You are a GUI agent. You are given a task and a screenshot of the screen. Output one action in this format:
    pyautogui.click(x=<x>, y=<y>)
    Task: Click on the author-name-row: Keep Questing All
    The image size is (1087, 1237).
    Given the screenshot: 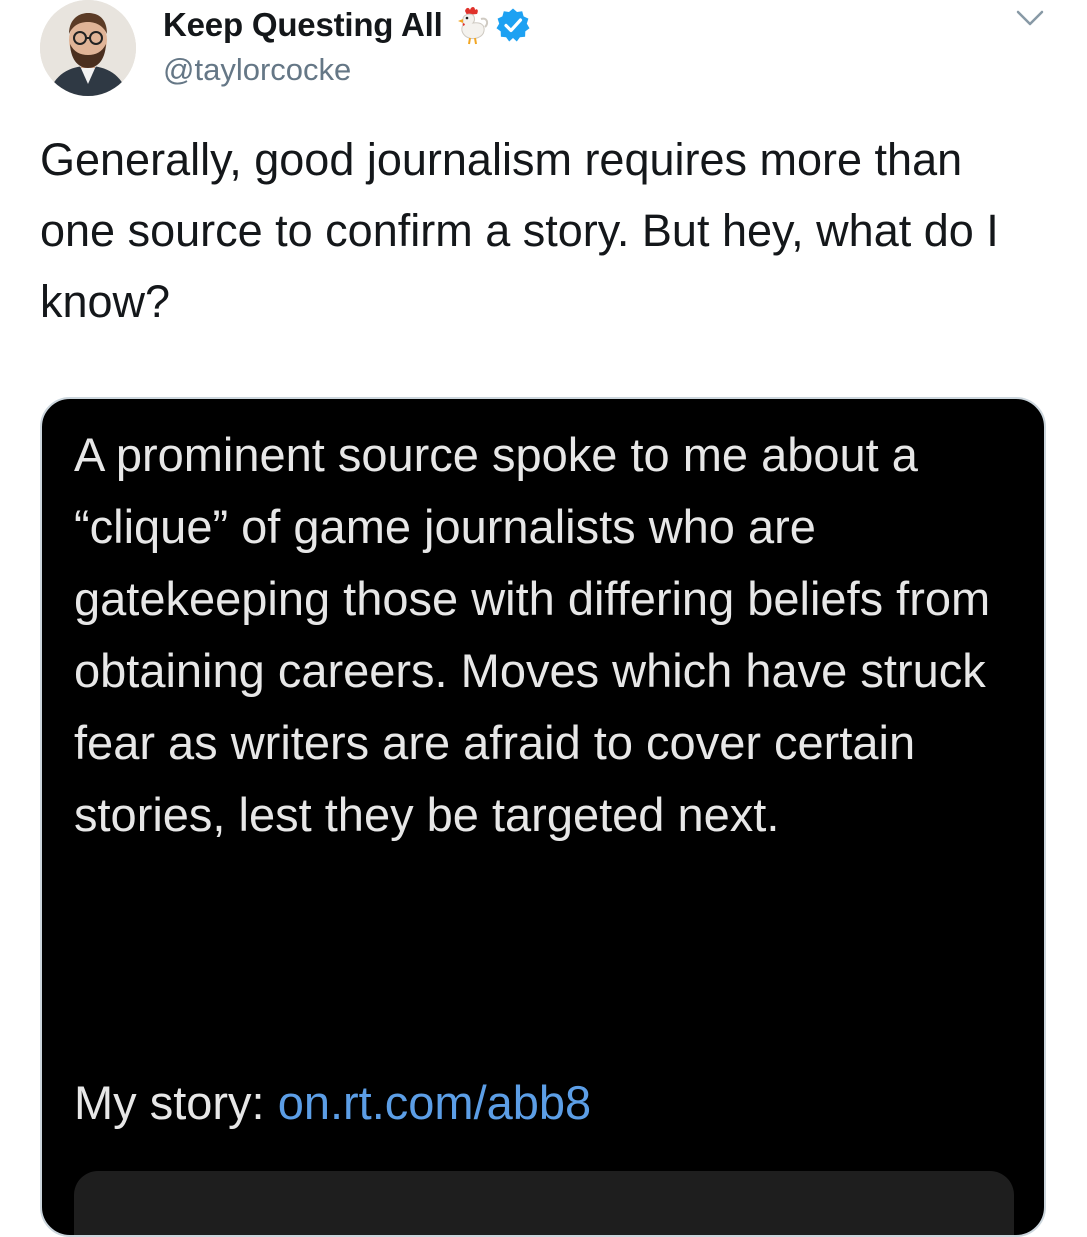 What is the action you would take?
    pyautogui.click(x=347, y=25)
    